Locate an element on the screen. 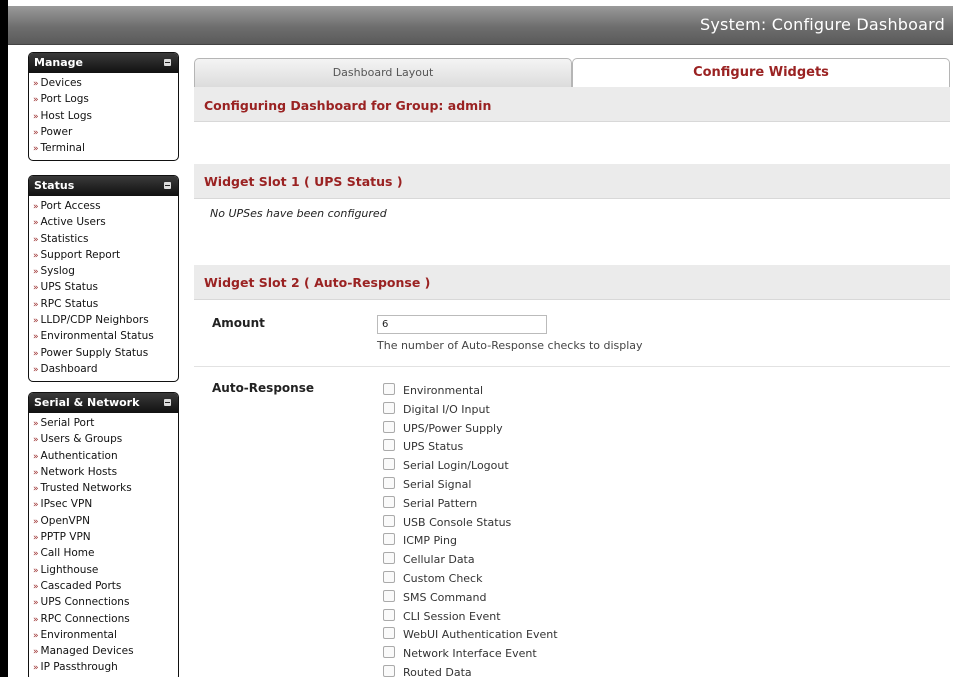  sidebar-status-item: » Power Supply Status is located at coordinates (105, 354).